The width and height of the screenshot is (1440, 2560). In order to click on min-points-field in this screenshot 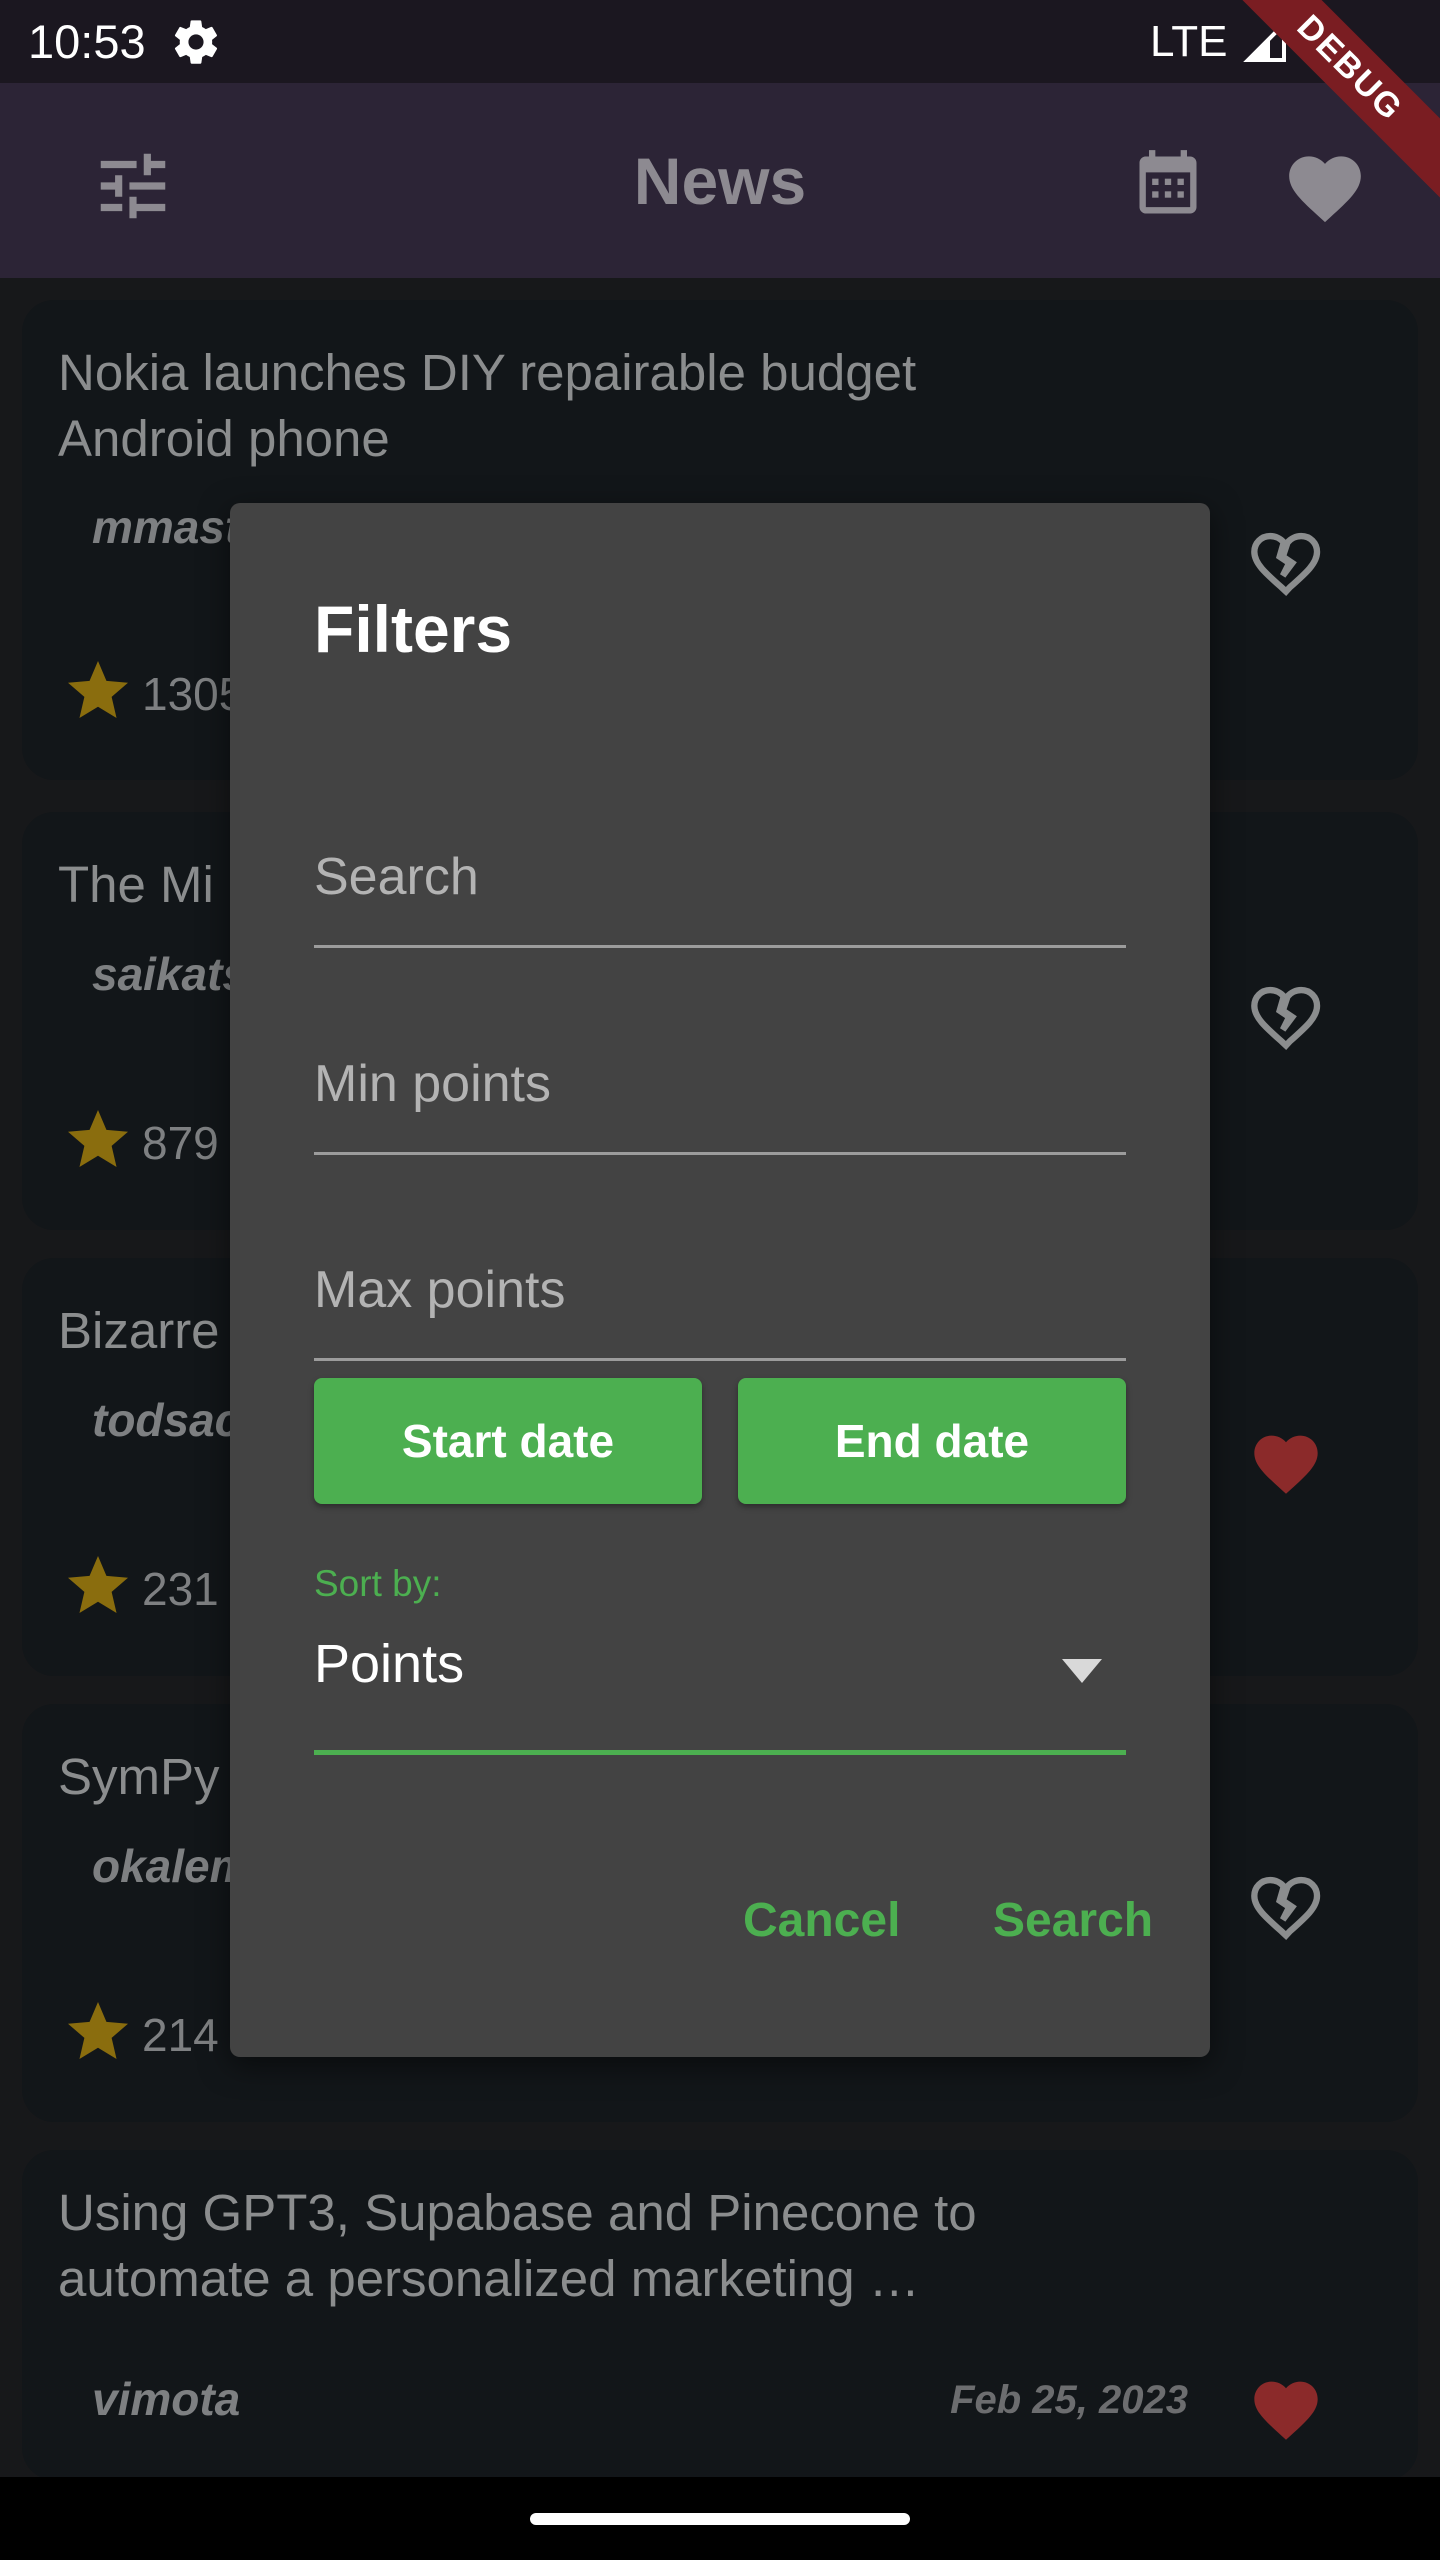, I will do `click(720, 1085)`.